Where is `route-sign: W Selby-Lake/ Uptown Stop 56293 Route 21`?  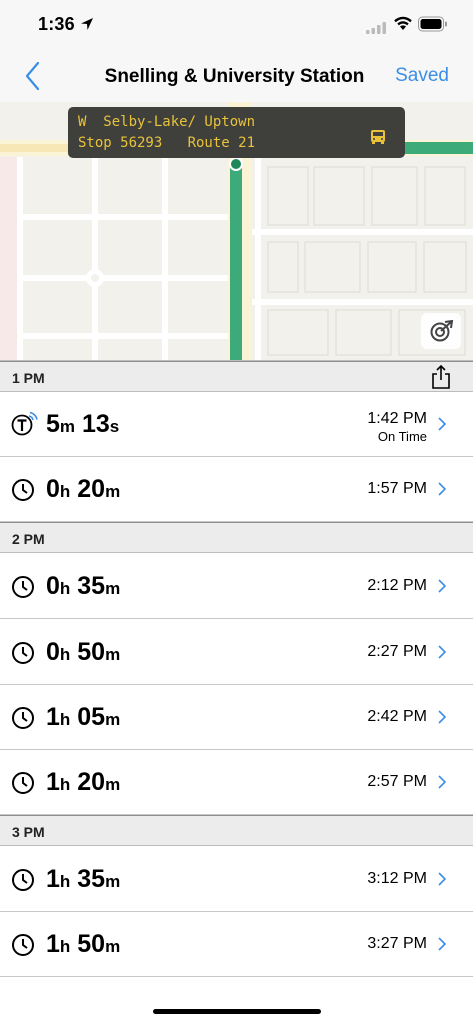
route-sign: W Selby-Lake/ Uptown Stop 56293 Route 21 is located at coordinates (236, 132).